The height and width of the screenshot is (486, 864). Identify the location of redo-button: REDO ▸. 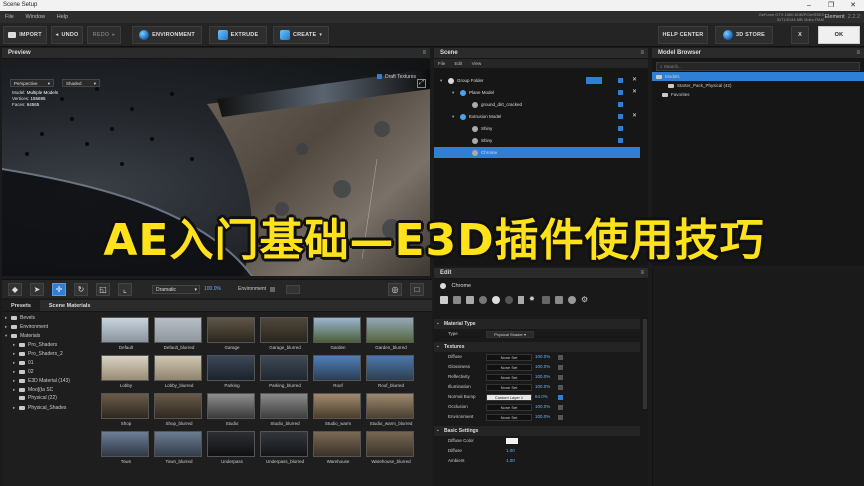
(104, 35).